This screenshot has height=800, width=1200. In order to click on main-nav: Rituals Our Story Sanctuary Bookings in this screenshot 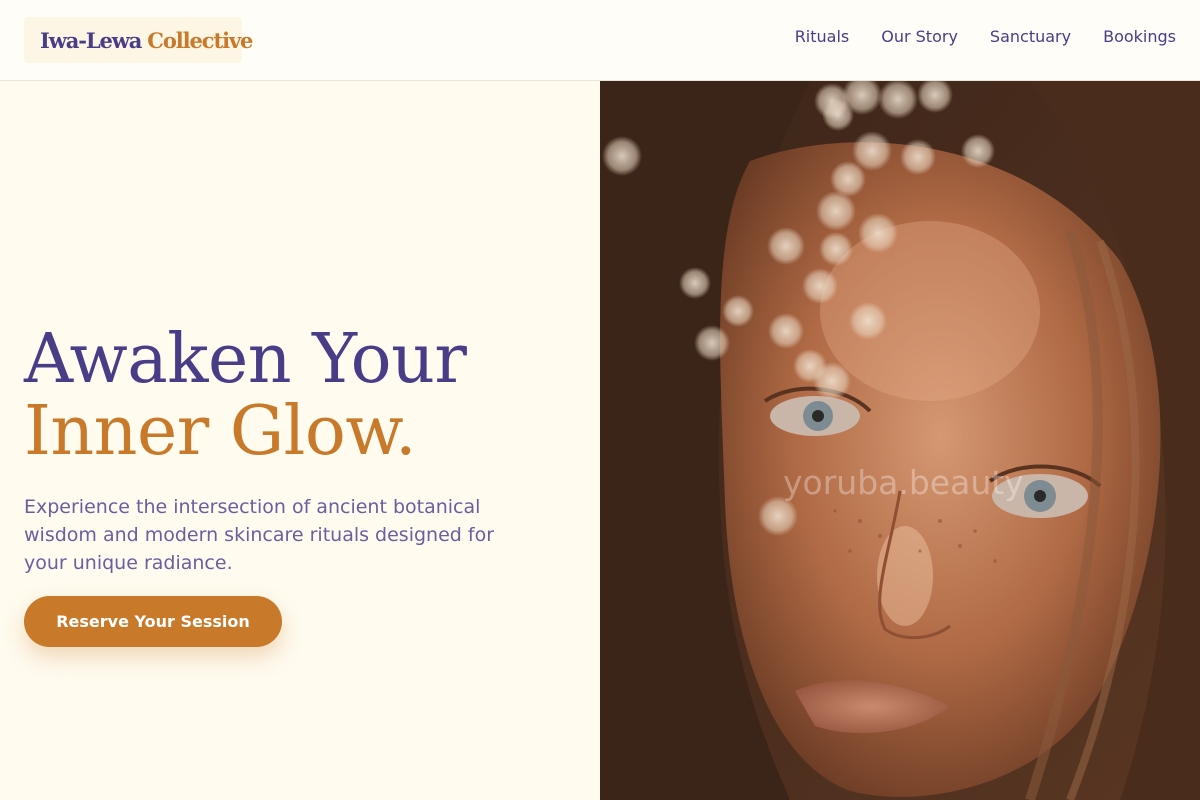, I will do `click(985, 36)`.